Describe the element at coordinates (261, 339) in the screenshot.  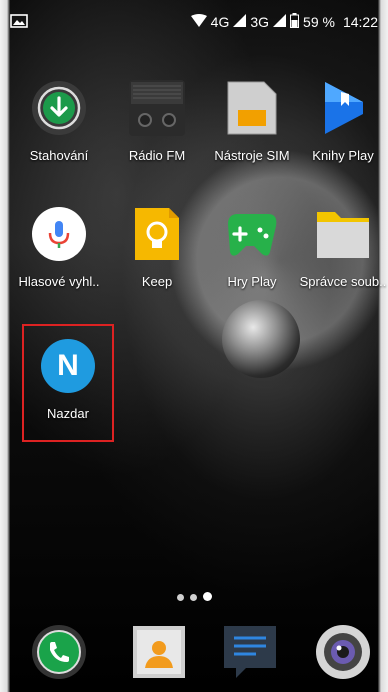
I see `wallpaper-knob` at that location.